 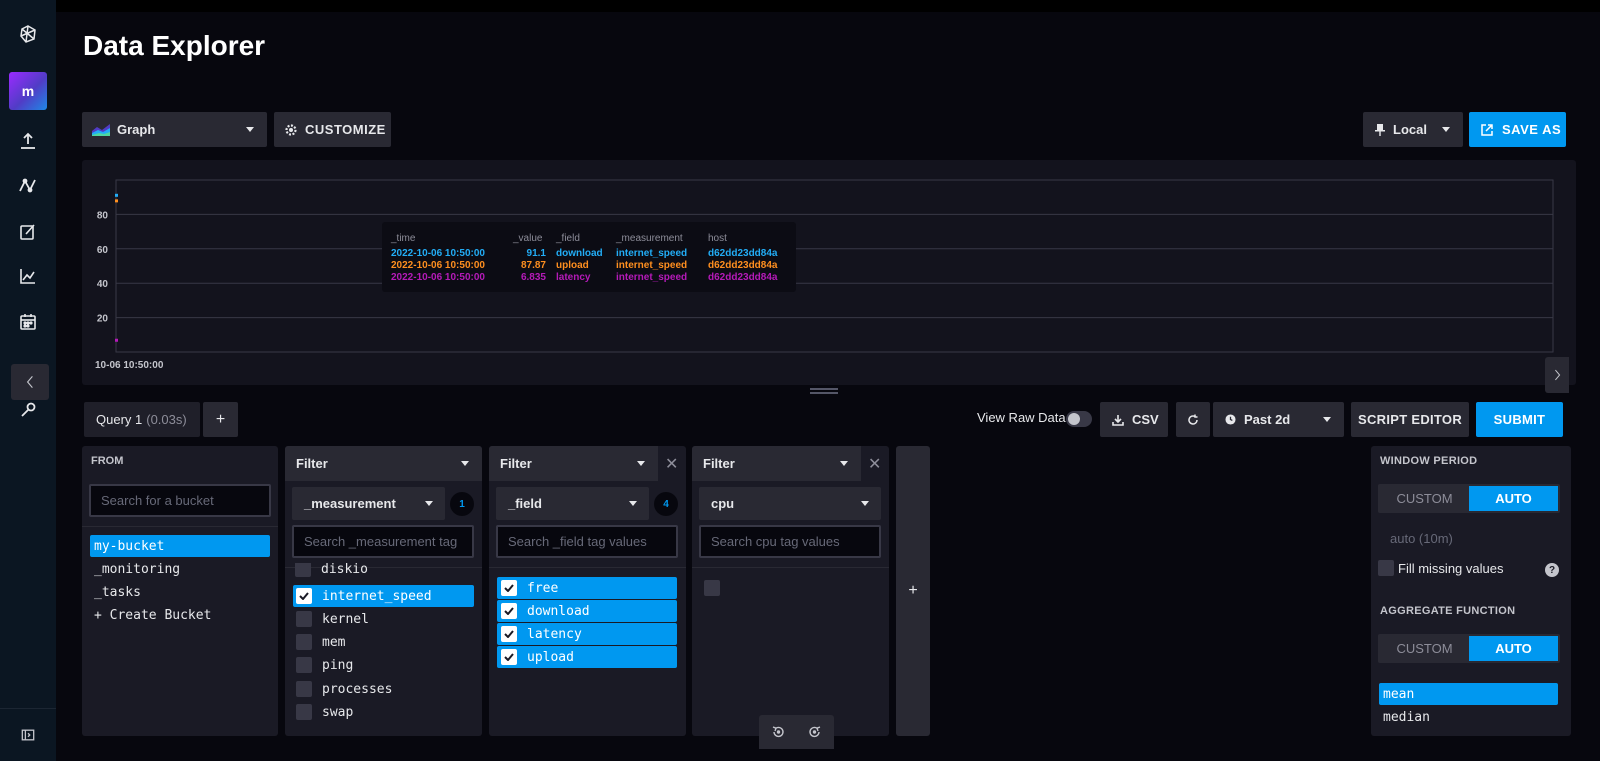 I want to click on tag-value-item: swap, so click(x=324, y=712).